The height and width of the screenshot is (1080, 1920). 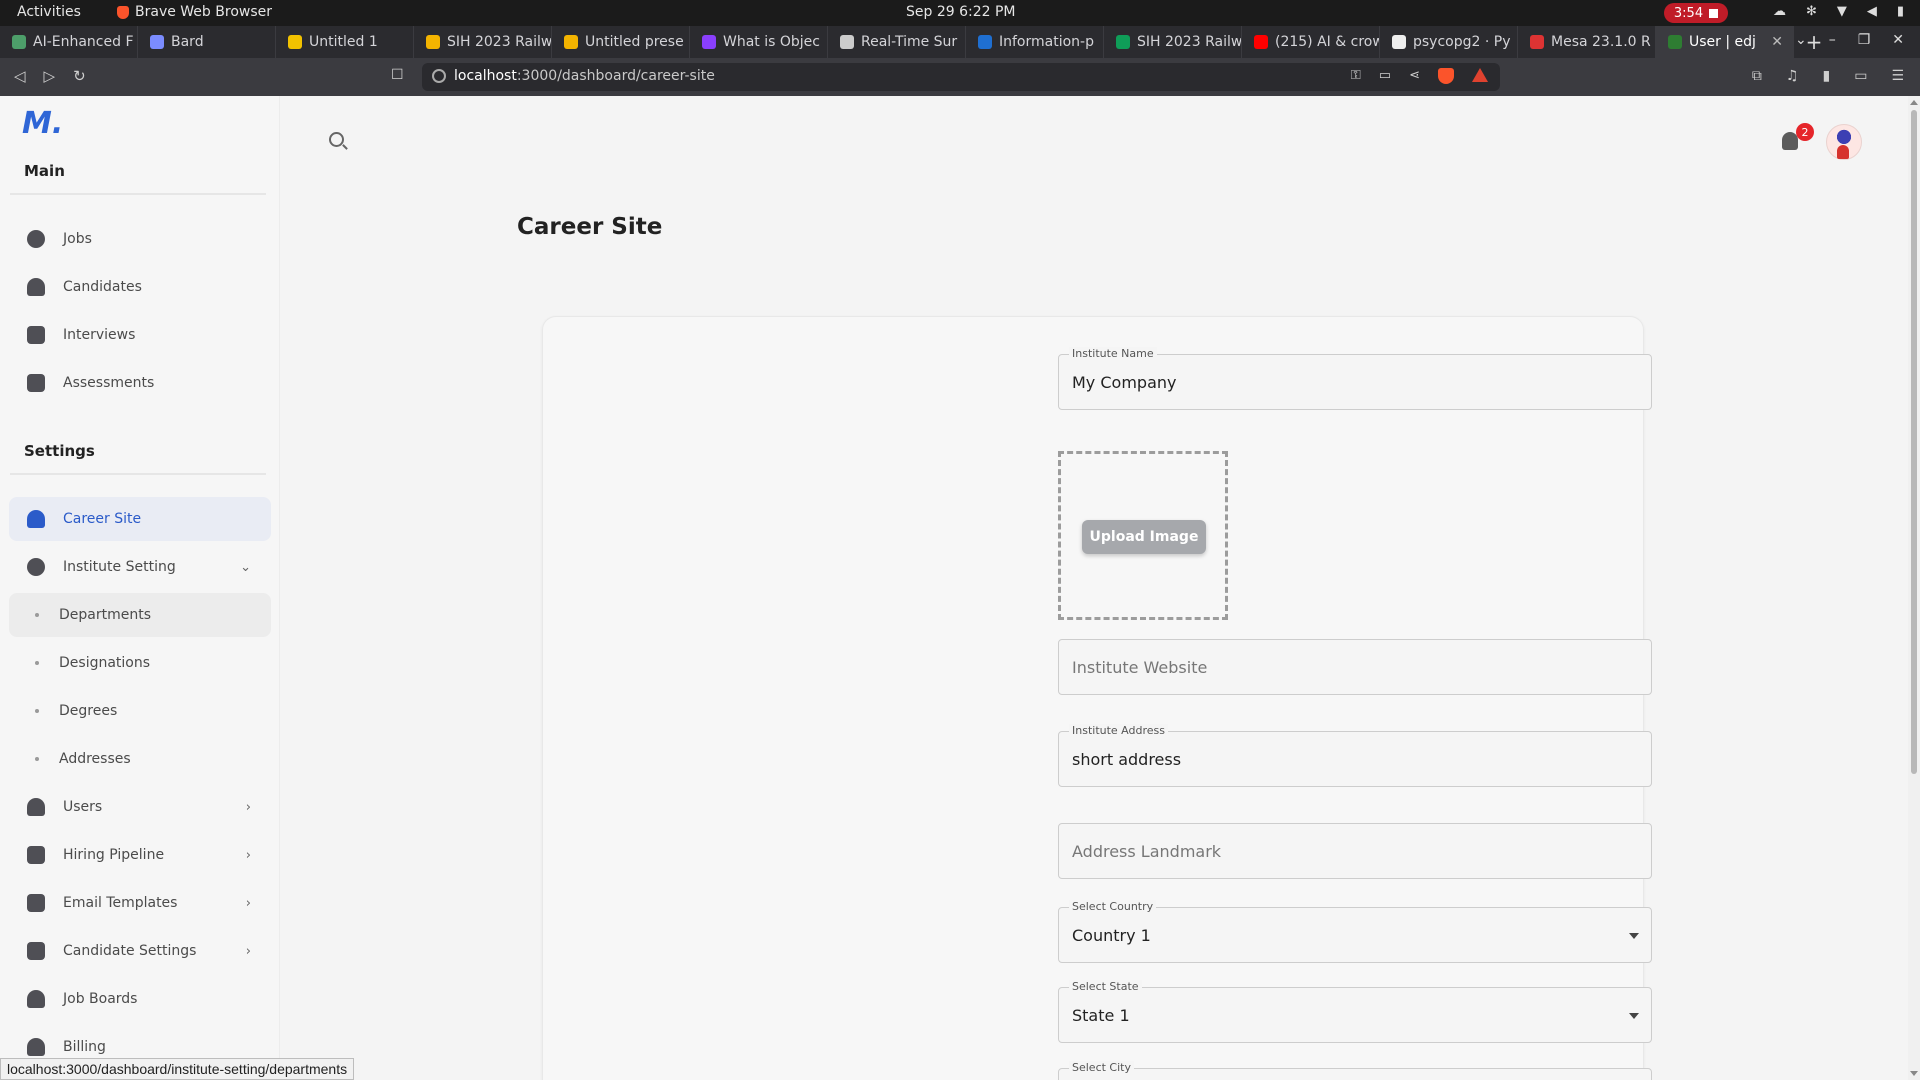 What do you see at coordinates (42, 123) in the screenshot?
I see `brand-logo: M.` at bounding box center [42, 123].